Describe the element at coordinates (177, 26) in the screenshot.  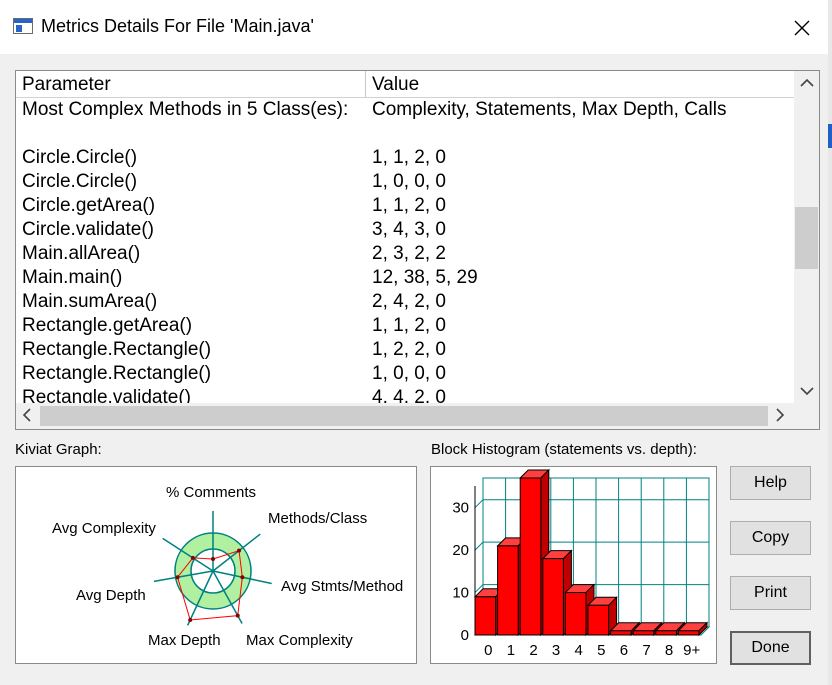
I see `window-title: Metrics Details For File 'Main.java'` at that location.